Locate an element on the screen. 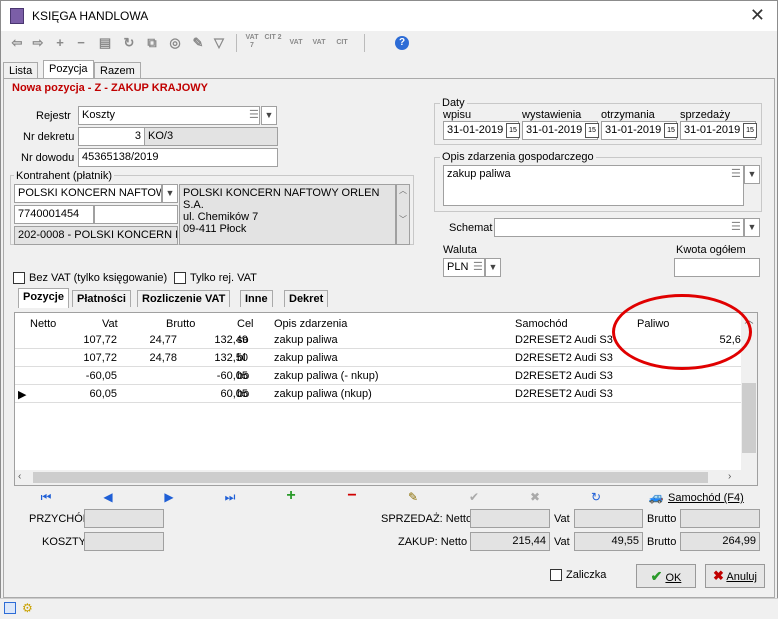 The image size is (778, 619). samochod-button: Samochód (F4) is located at coordinates (706, 498).